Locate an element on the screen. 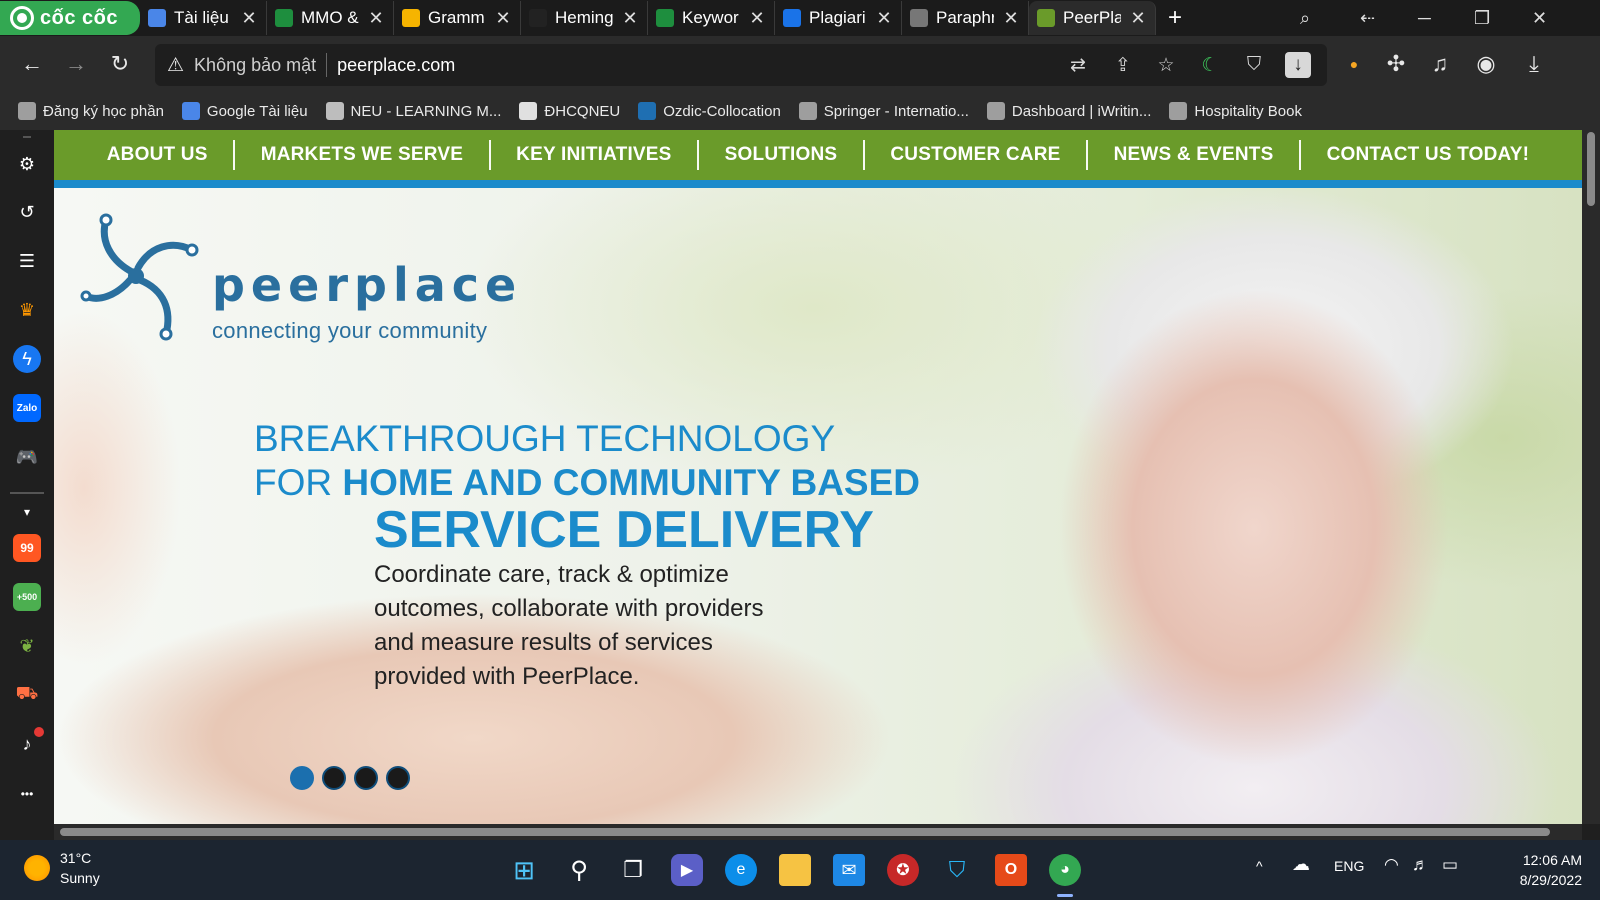 Image resolution: width=1600 pixels, height=900 pixels. url-text: peerplace.com is located at coordinates (396, 65).